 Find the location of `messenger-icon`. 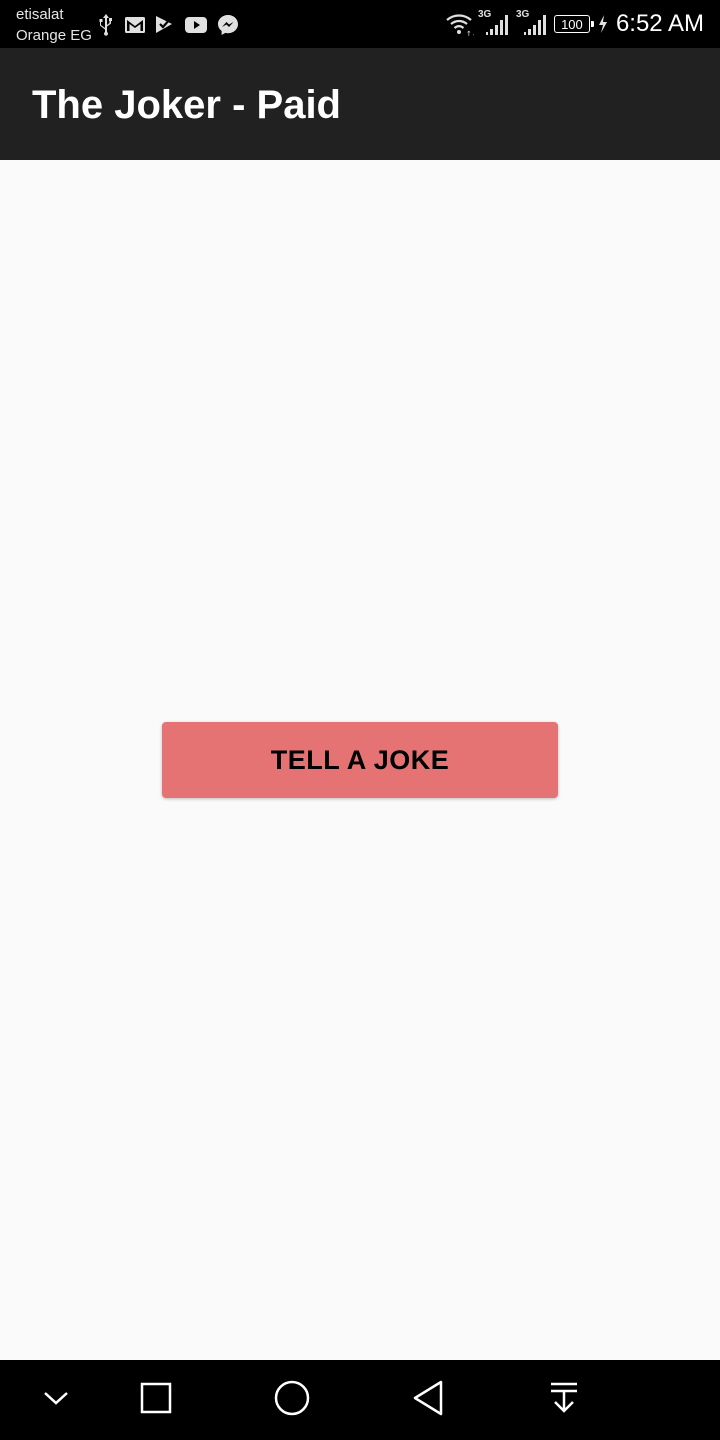

messenger-icon is located at coordinates (228, 25).